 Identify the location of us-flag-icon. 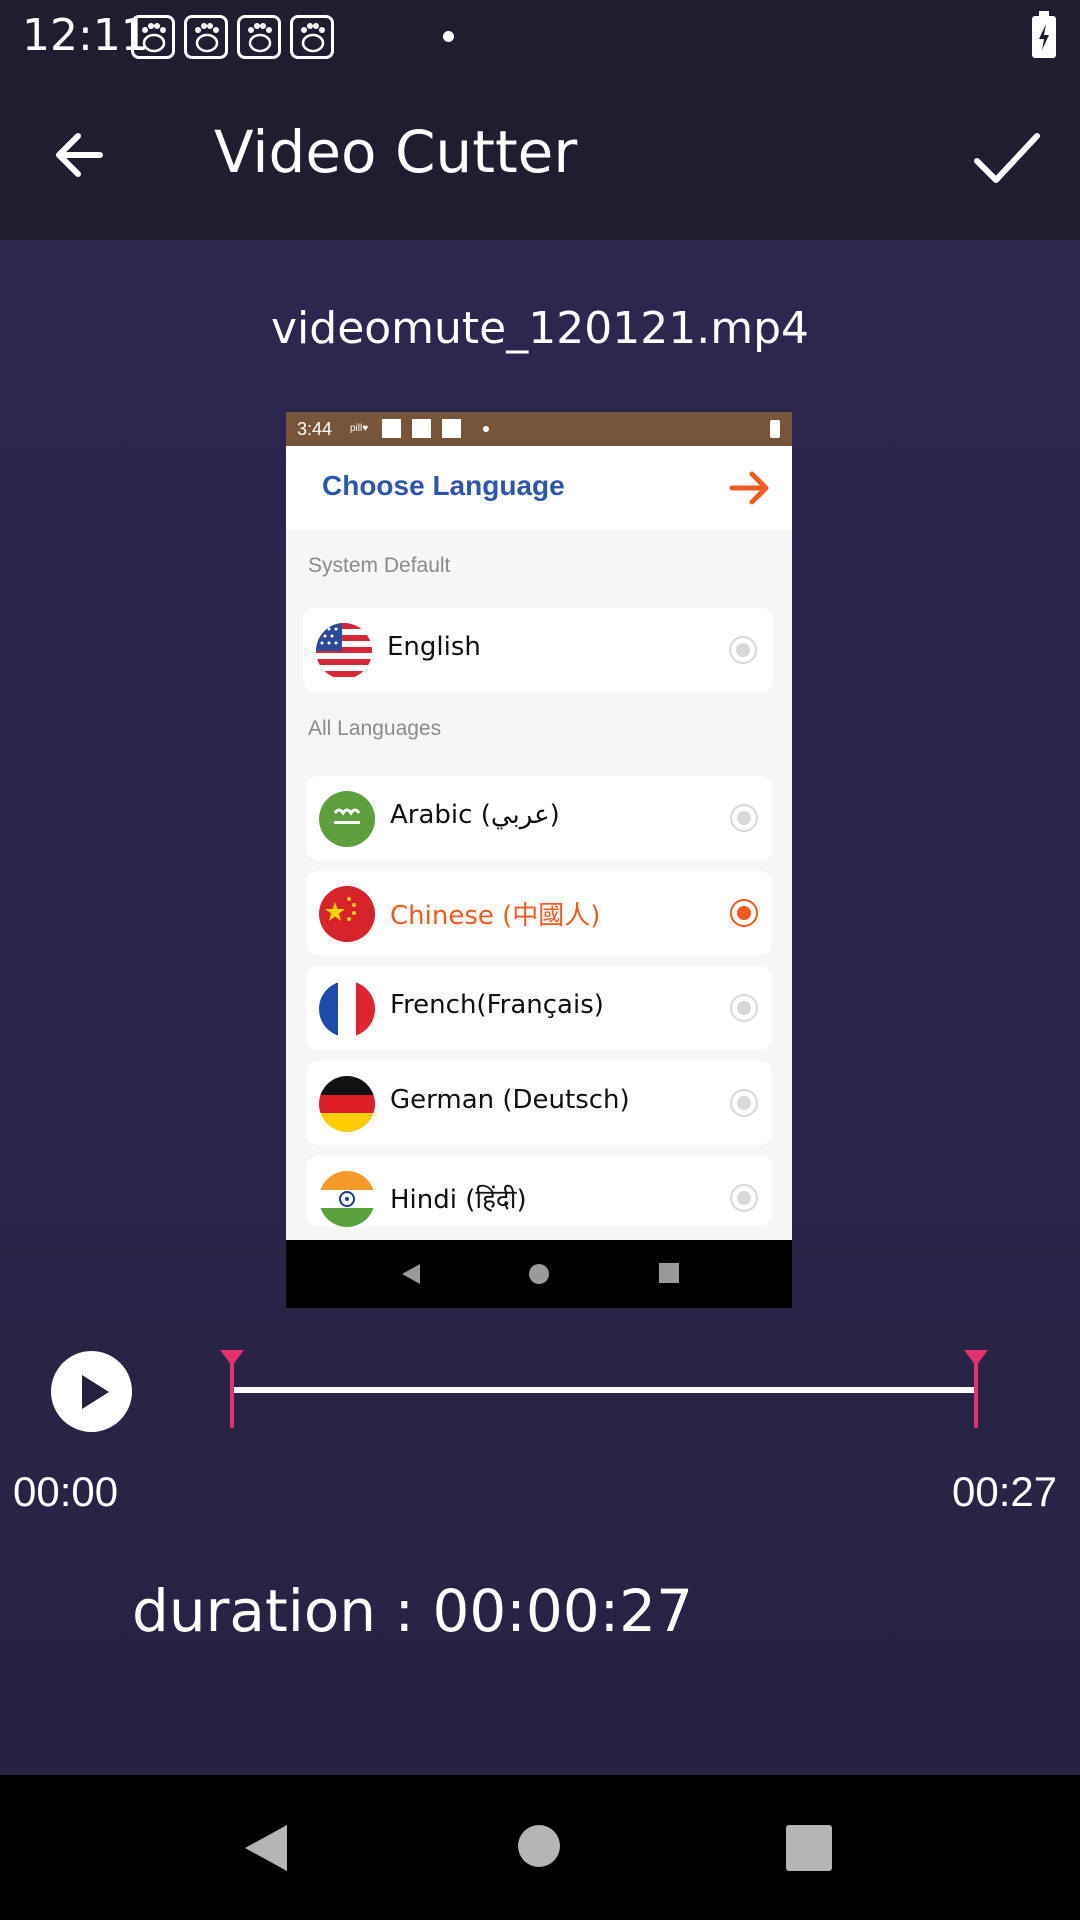
(344, 651).